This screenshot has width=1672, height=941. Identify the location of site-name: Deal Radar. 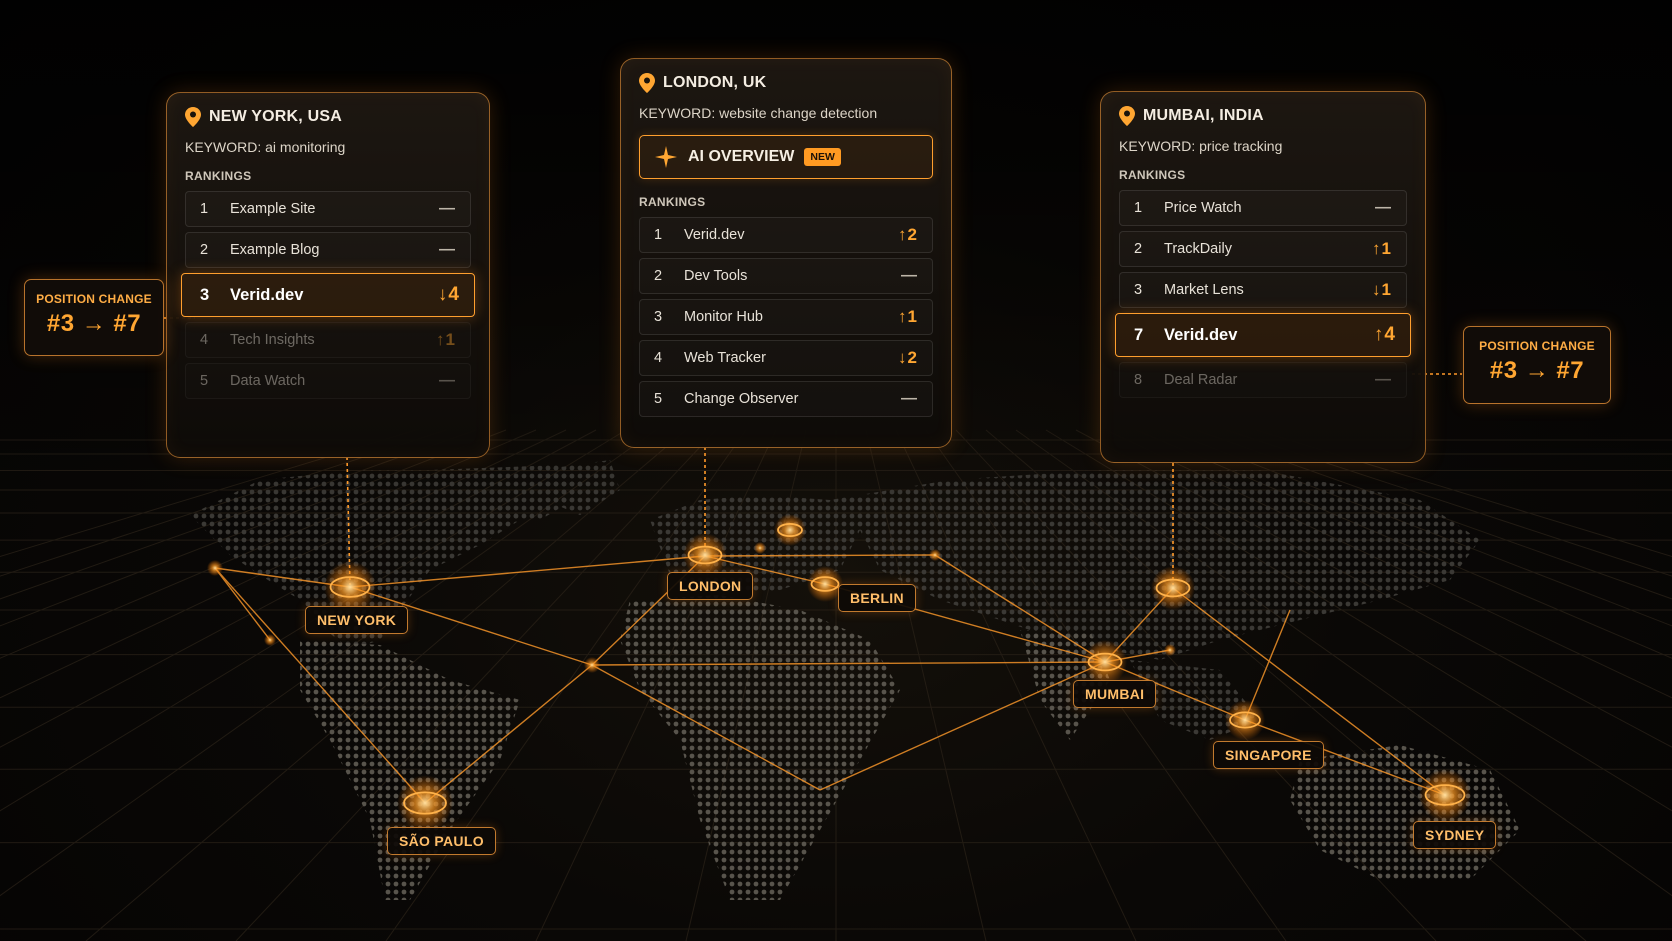
(1201, 380).